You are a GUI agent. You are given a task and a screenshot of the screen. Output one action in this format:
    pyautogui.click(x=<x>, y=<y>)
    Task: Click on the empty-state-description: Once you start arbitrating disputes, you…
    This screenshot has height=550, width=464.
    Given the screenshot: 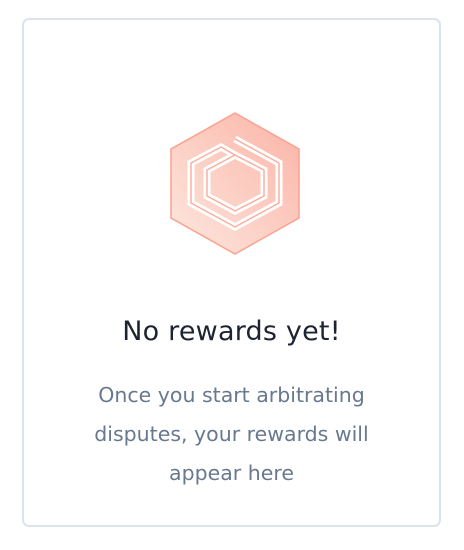 What is the action you would take?
    pyautogui.click(x=231, y=434)
    